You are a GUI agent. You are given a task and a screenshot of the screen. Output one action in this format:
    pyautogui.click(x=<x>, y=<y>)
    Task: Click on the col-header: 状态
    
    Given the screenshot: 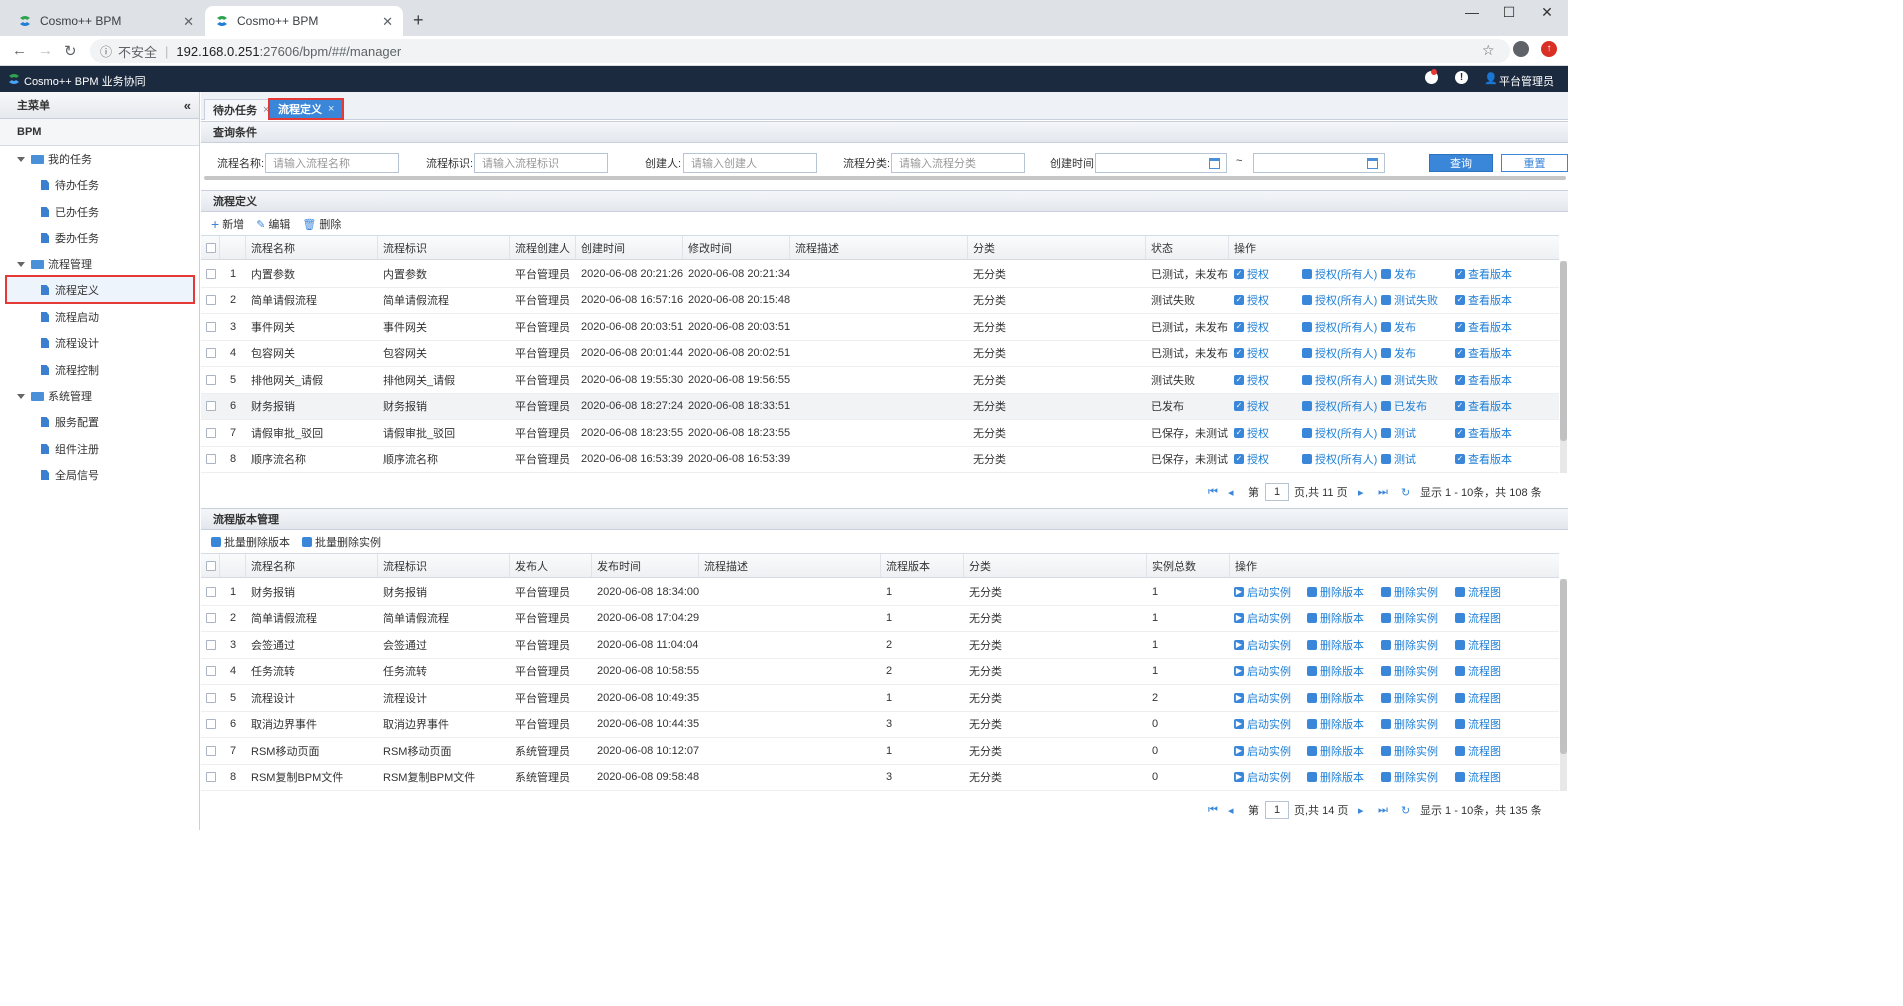 What is the action you would take?
    pyautogui.click(x=1187, y=247)
    